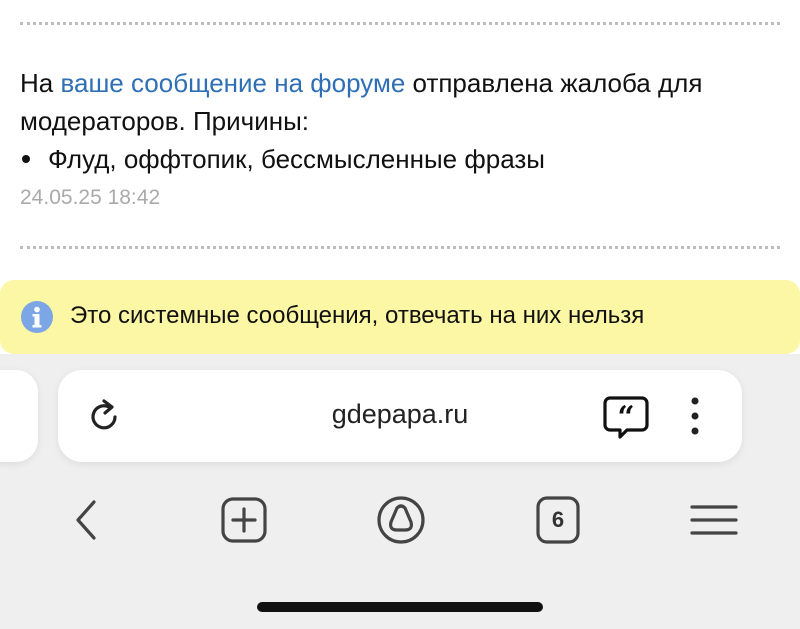 The height and width of the screenshot is (629, 800). I want to click on quote-bubble-icon: “, so click(626, 417).